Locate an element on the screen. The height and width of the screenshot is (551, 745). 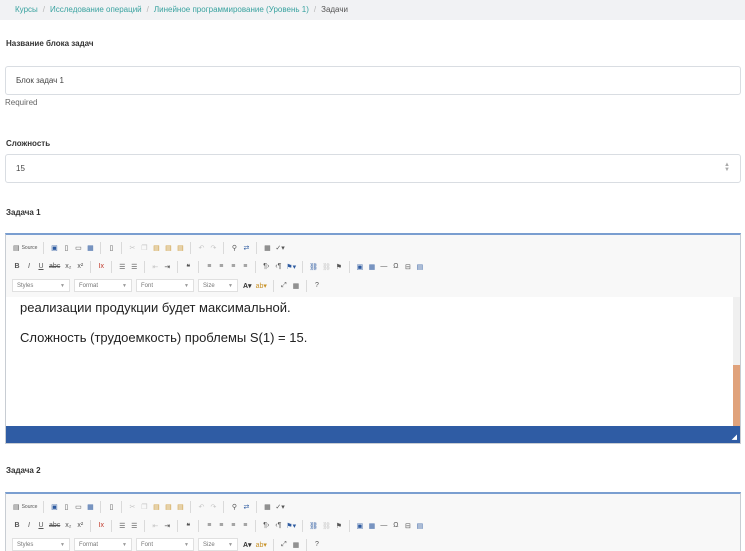
block-name-input: Блок задач 1 is located at coordinates (373, 80).